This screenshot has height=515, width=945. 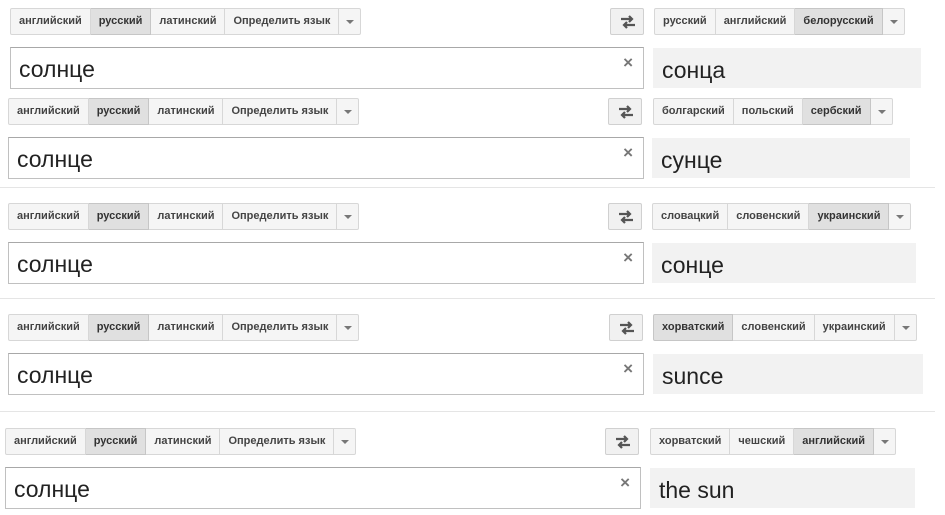 What do you see at coordinates (697, 490) in the screenshot?
I see `translation-text: the sun` at bounding box center [697, 490].